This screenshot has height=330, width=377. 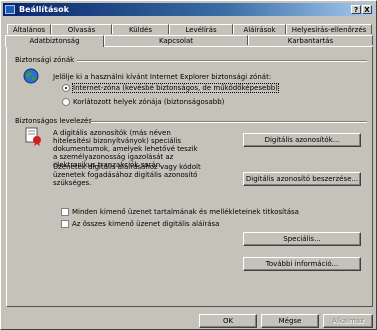 I want to click on ok-button: OK, so click(x=228, y=321).